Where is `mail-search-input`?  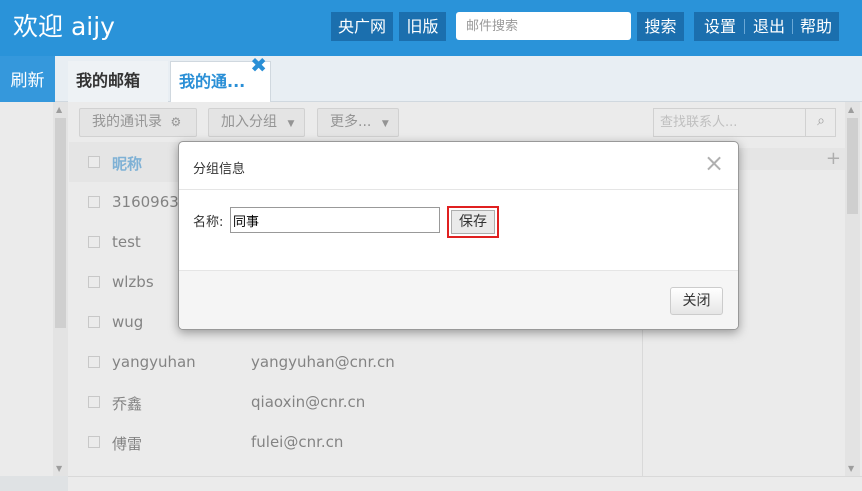
mail-search-input is located at coordinates (543, 26).